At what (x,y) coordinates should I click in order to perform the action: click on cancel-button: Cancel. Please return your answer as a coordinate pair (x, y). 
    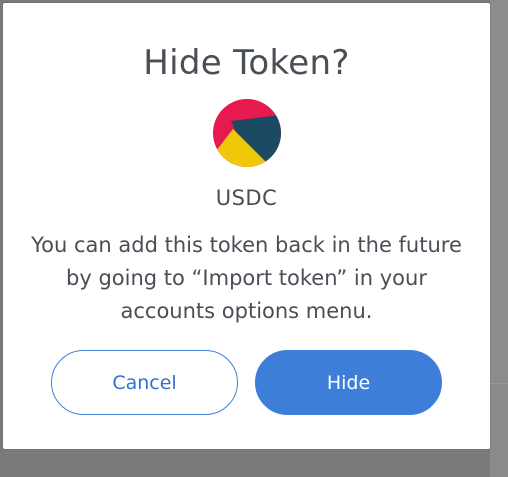
    Looking at the image, I should click on (144, 382).